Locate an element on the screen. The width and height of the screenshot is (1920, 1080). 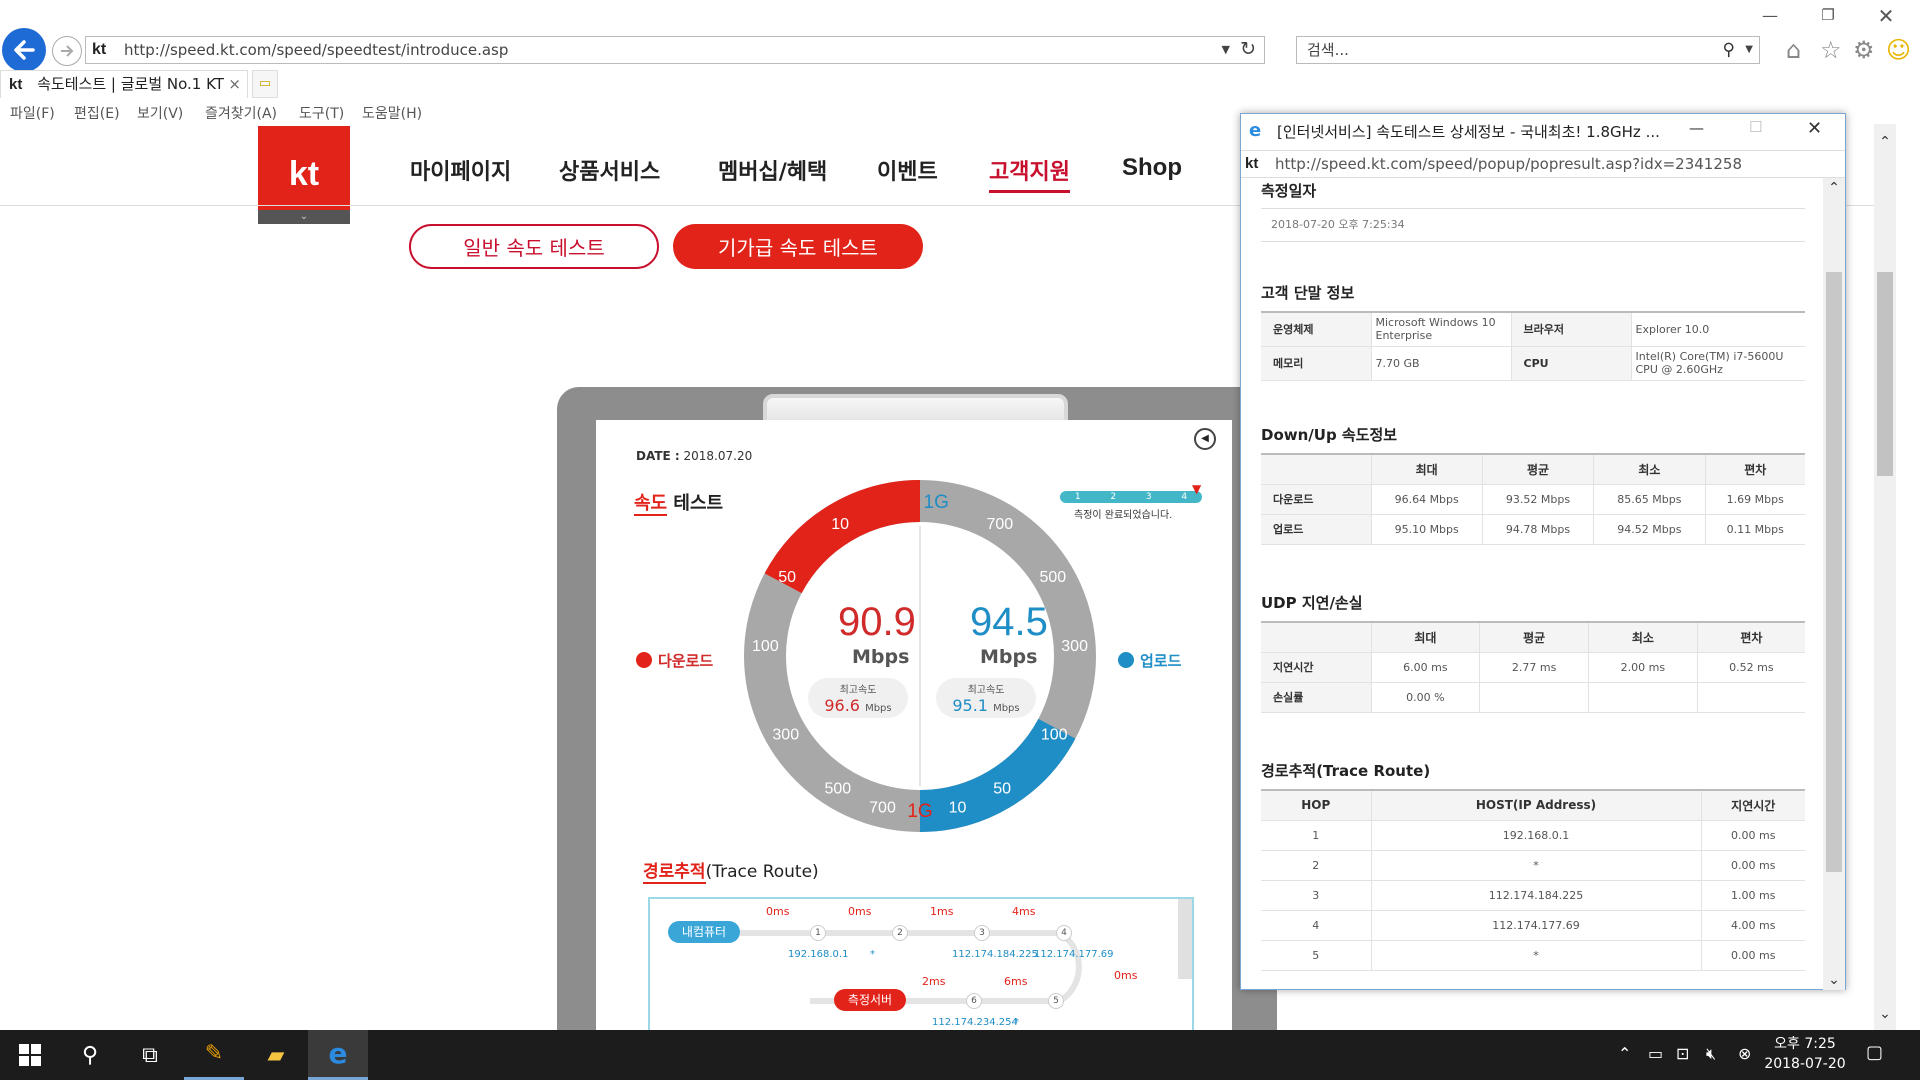
kt-logo: kt is located at coordinates (304, 174).